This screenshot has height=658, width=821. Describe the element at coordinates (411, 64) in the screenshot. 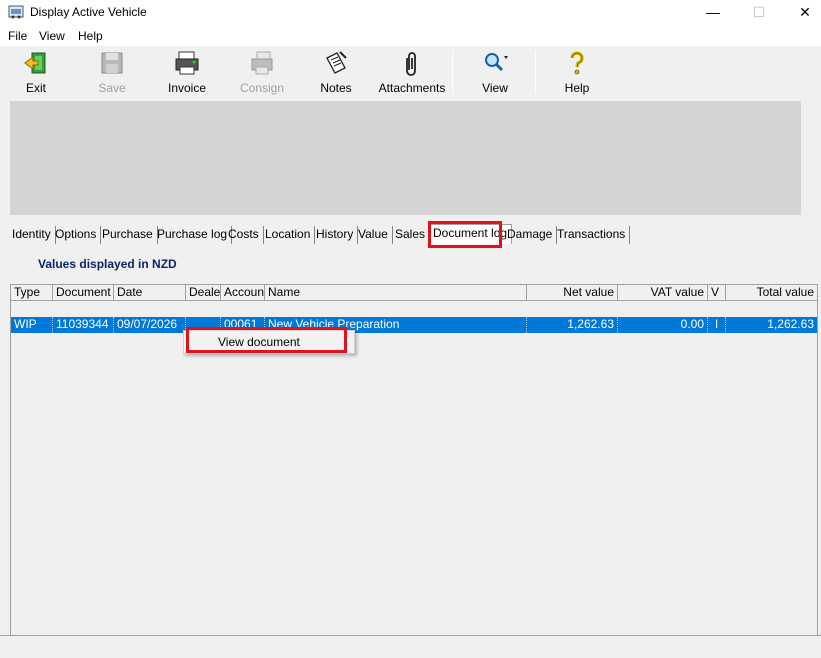

I see `paperclip-icon` at that location.